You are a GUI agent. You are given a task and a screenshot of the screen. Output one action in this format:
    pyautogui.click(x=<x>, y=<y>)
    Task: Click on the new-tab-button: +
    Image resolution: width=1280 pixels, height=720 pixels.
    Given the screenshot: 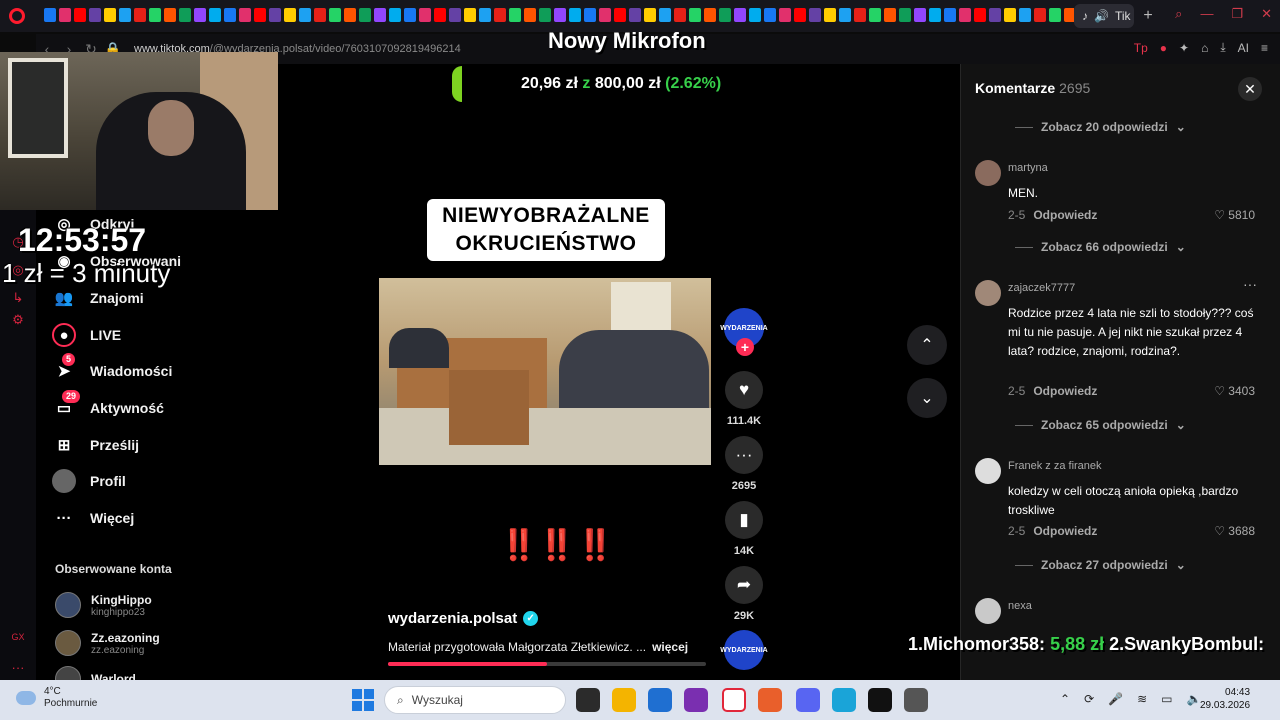 What is the action you would take?
    pyautogui.click(x=1148, y=16)
    